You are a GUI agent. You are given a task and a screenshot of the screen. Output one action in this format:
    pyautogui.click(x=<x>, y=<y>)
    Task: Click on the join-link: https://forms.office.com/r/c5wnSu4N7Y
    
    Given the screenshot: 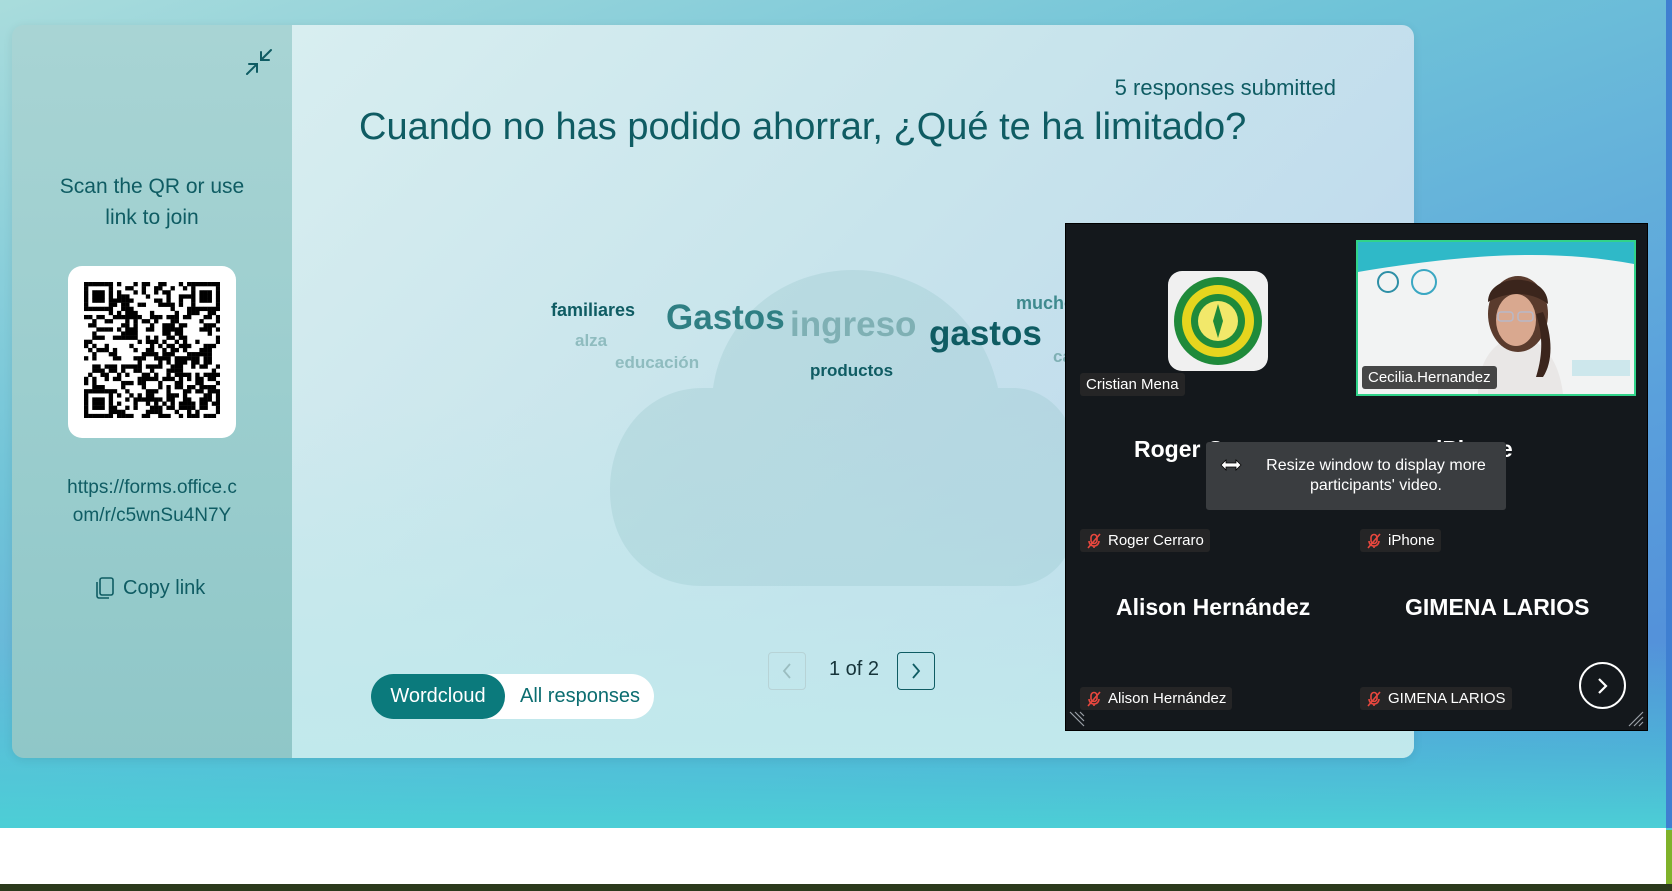 What is the action you would take?
    pyautogui.click(x=152, y=502)
    